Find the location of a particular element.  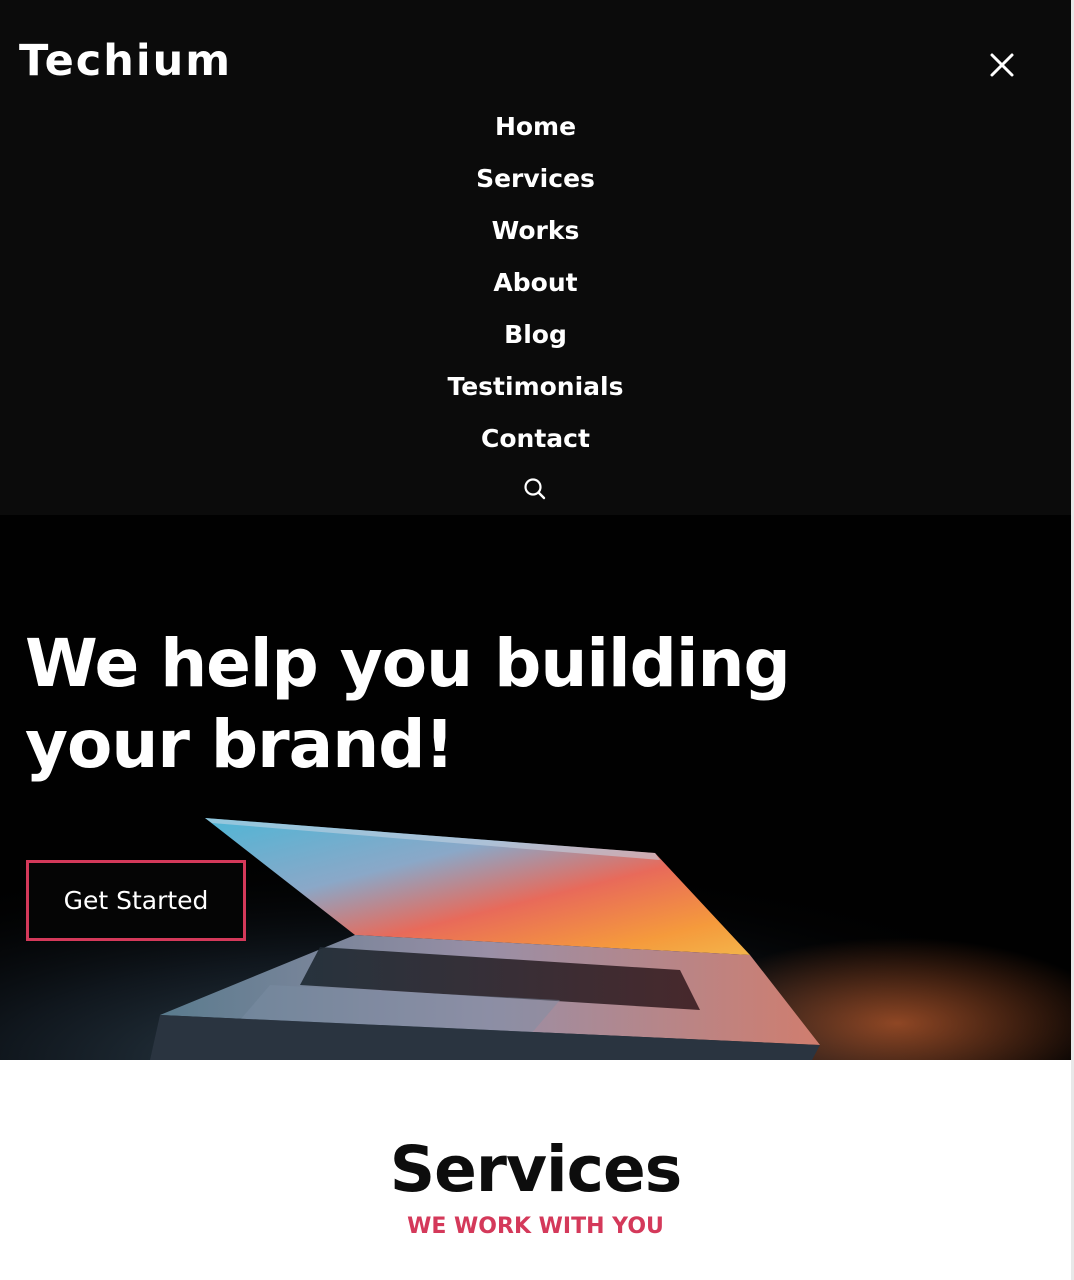

nav-link-services: Services is located at coordinates (535, 178).